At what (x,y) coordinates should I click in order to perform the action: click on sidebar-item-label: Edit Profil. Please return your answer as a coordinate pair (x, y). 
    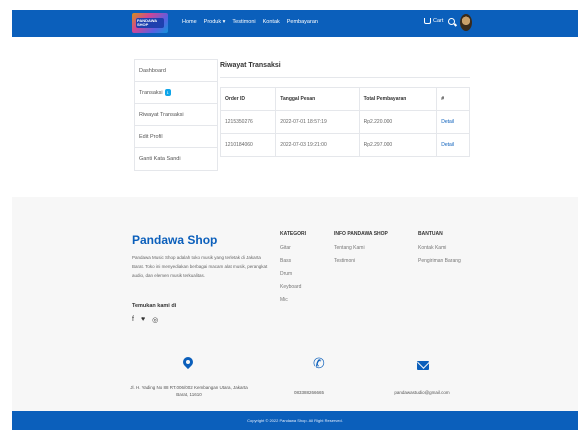
    Looking at the image, I should click on (151, 137).